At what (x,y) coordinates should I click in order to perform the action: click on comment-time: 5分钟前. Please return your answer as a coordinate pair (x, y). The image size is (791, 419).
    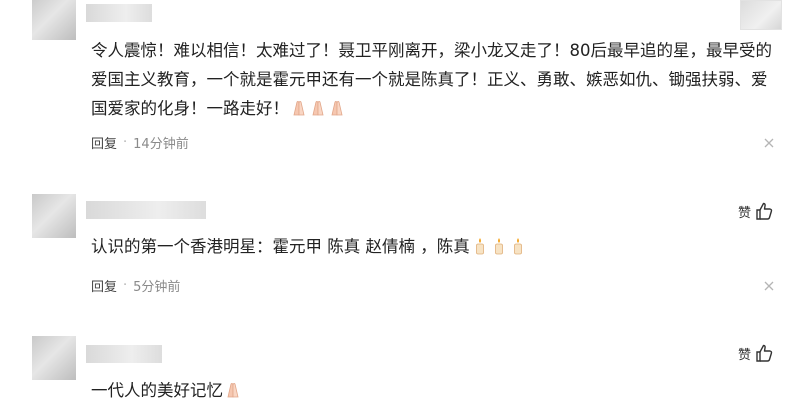
    Looking at the image, I should click on (157, 287).